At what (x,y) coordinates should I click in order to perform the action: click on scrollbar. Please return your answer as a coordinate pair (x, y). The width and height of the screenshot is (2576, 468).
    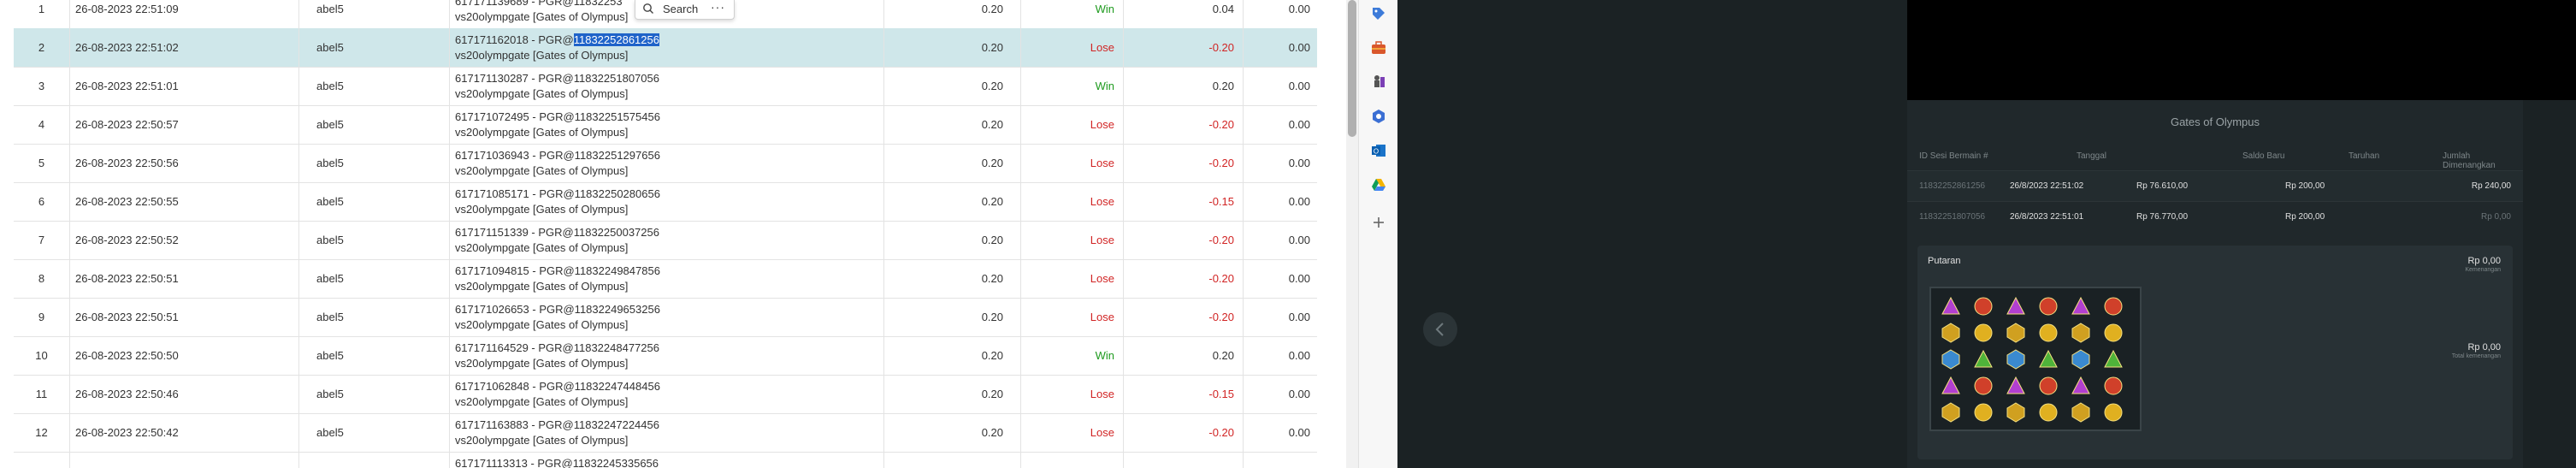
    Looking at the image, I should click on (1352, 234).